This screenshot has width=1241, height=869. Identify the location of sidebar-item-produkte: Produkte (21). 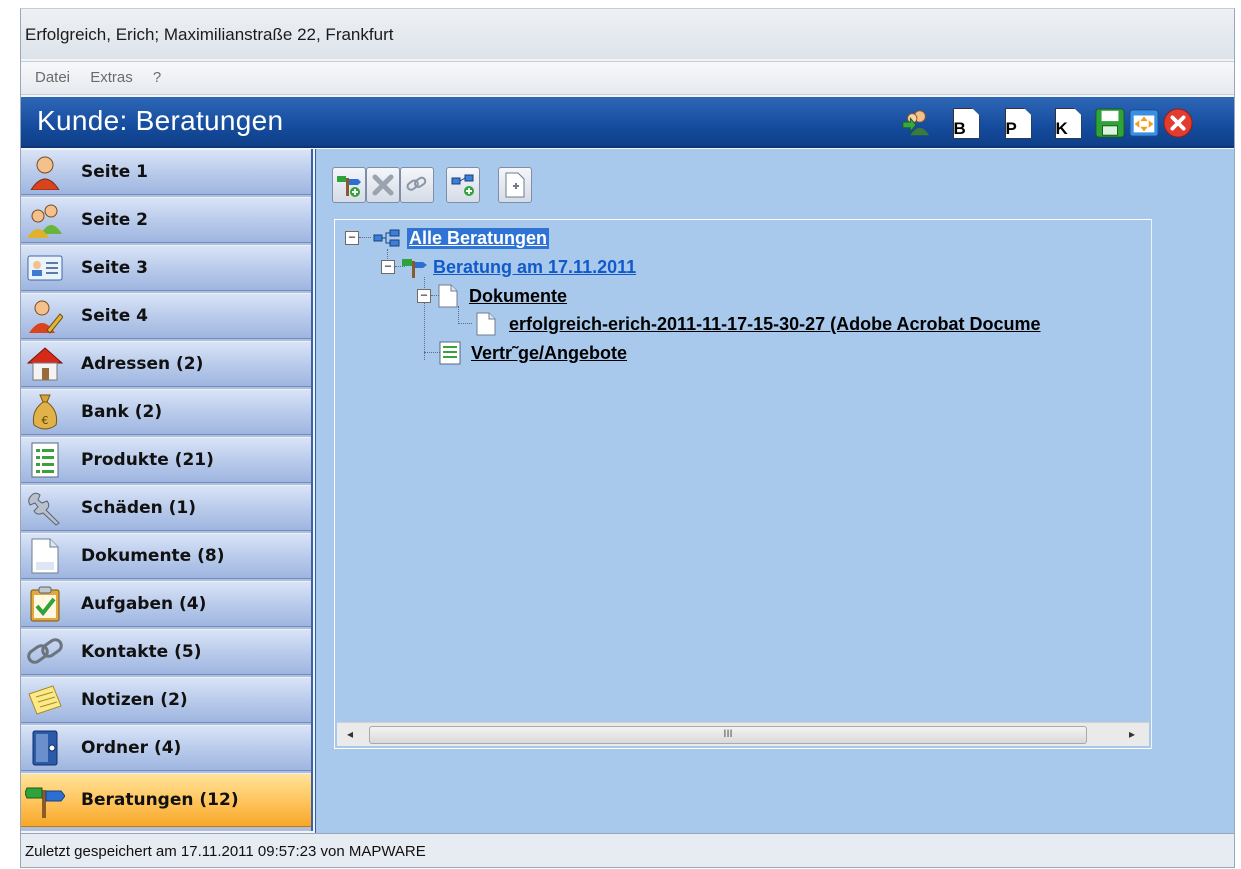
(166, 460).